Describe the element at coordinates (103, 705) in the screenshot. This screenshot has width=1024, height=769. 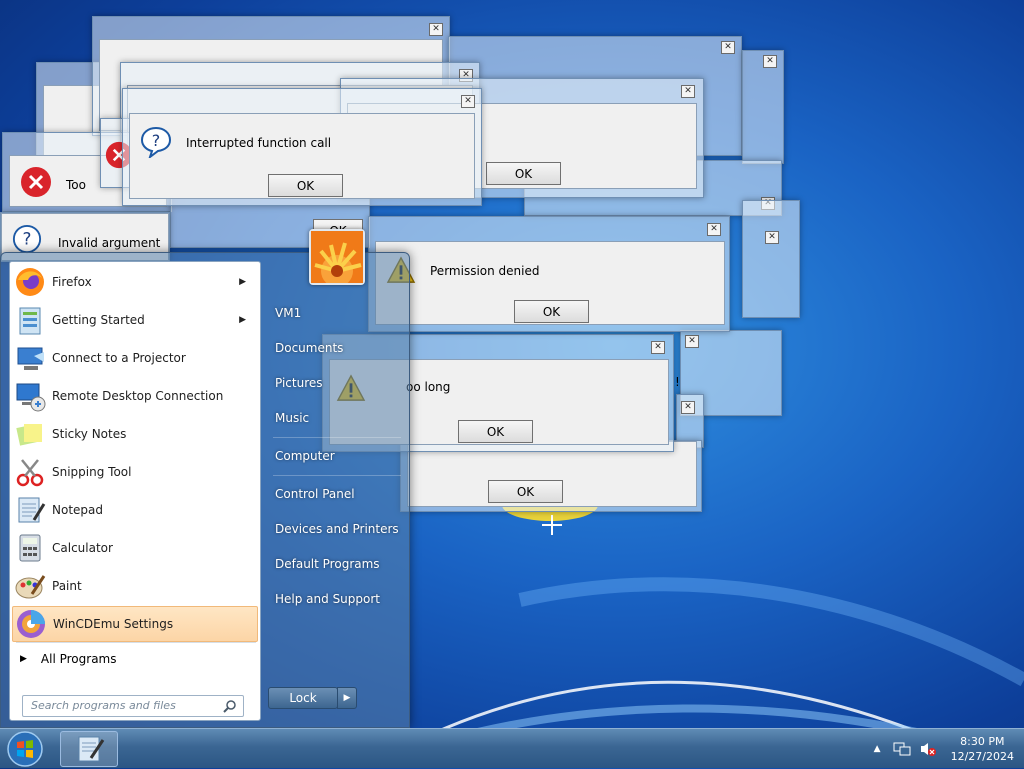
I see `search-placeholder: Search programs and files` at that location.